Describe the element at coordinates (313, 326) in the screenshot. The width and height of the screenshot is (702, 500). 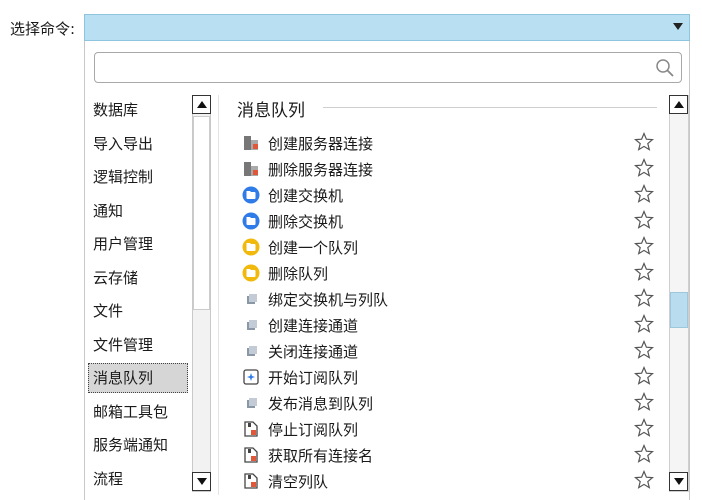
I see `command-label: 创建连接通道` at that location.